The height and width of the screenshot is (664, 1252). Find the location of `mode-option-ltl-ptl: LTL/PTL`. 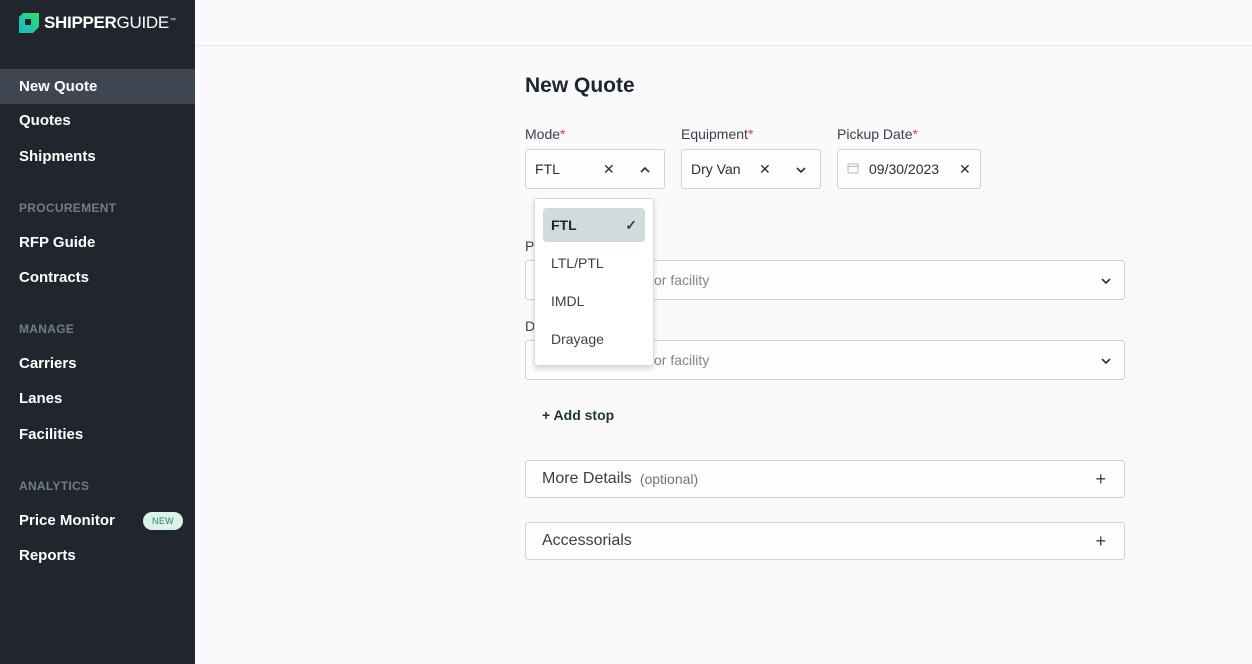

mode-option-ltl-ptl: LTL/PTL is located at coordinates (594, 263).